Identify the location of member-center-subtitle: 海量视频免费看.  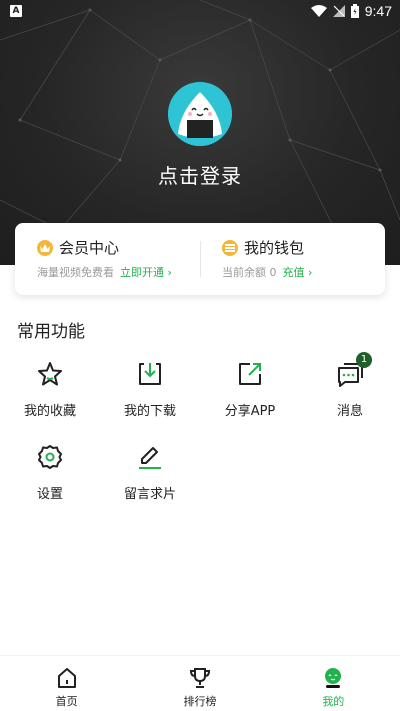
(75, 272).